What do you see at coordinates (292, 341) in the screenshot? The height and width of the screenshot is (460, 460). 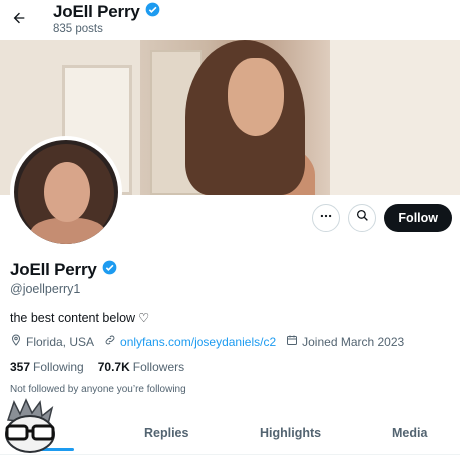 I see `calendar-icon` at bounding box center [292, 341].